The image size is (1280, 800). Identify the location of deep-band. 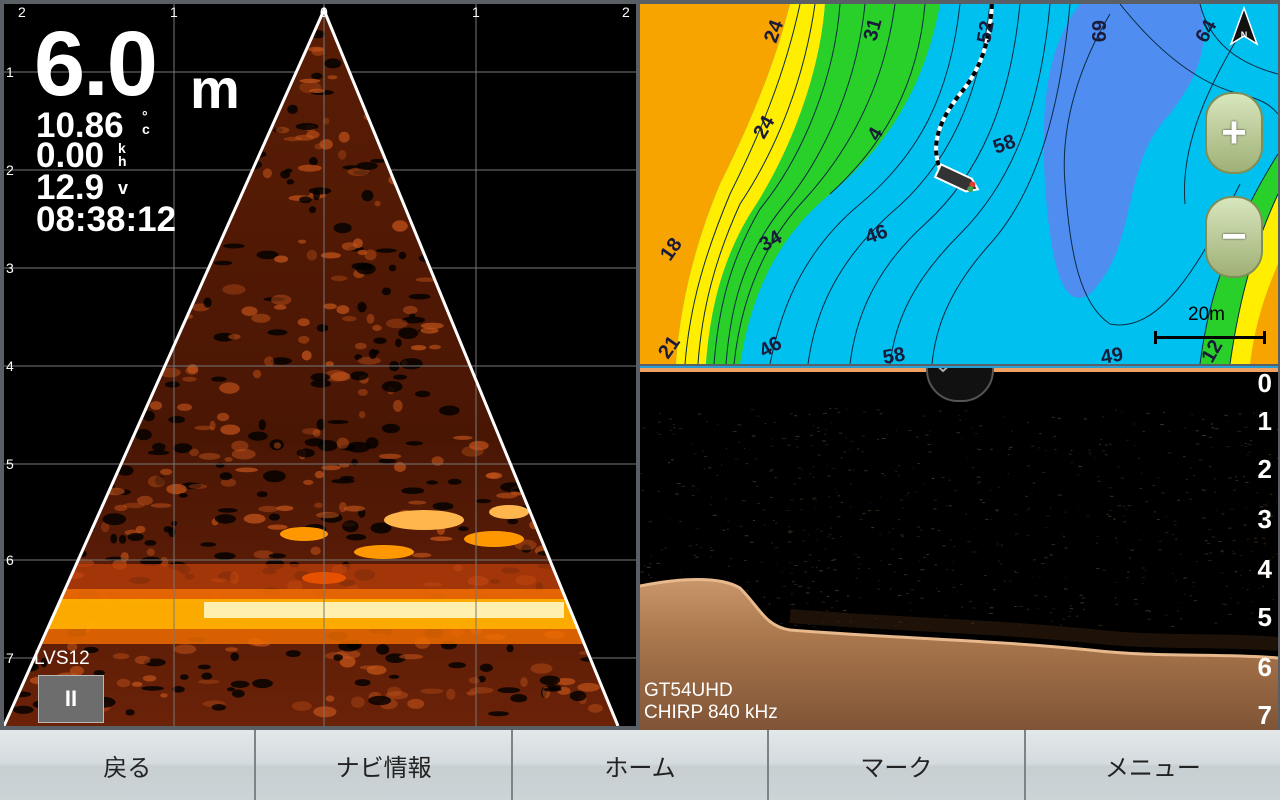
(1123, 151).